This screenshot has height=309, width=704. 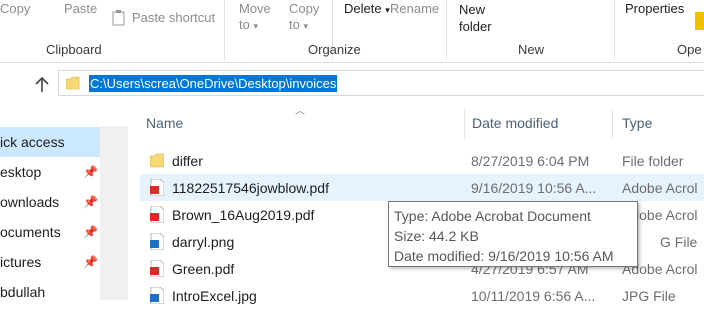 What do you see at coordinates (436, 236) in the screenshot?
I see `tooltip-size: Size: 44.2 KB` at bounding box center [436, 236].